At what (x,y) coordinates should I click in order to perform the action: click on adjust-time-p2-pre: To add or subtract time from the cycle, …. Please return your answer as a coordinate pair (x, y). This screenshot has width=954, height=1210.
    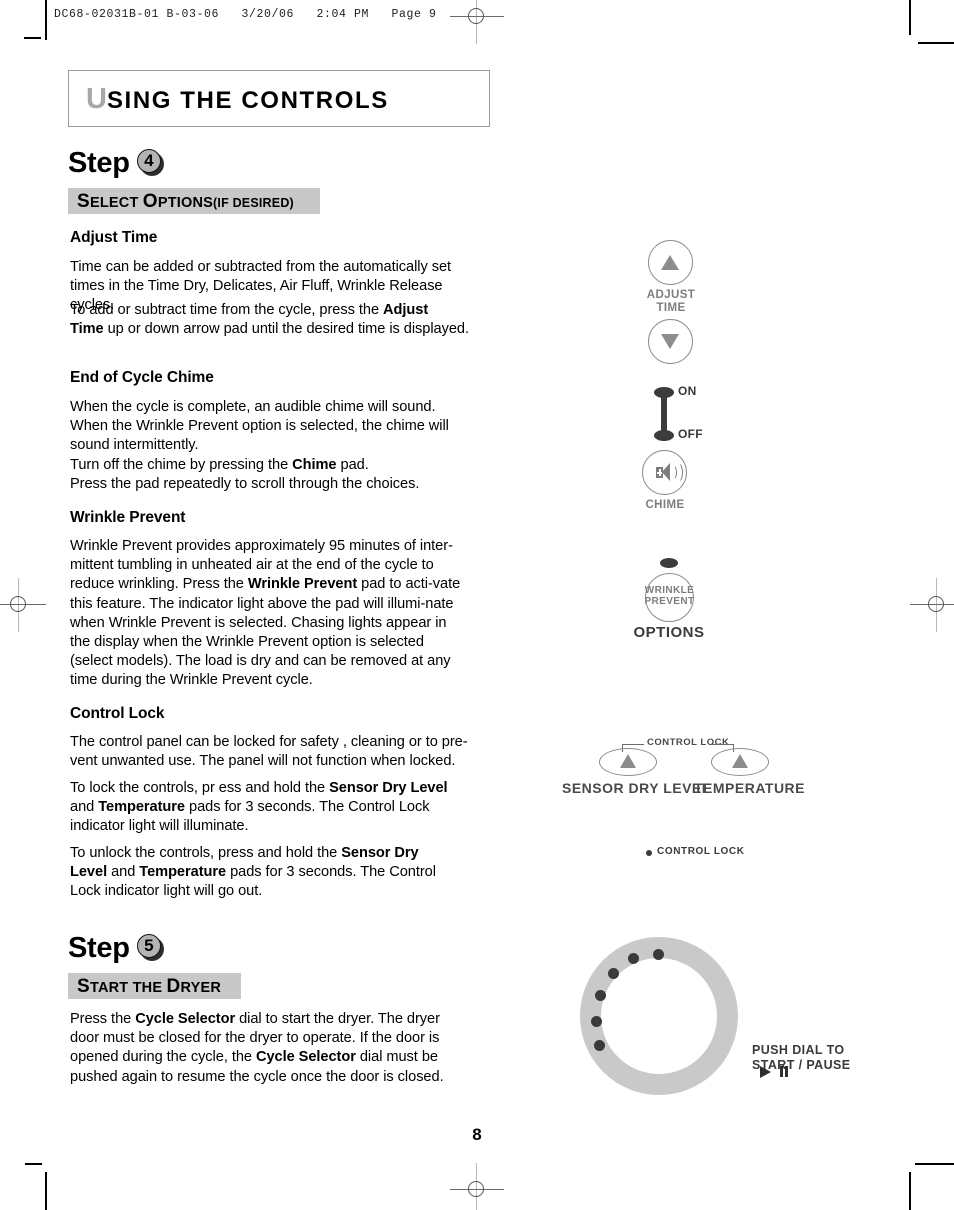
    Looking at the image, I should click on (227, 310).